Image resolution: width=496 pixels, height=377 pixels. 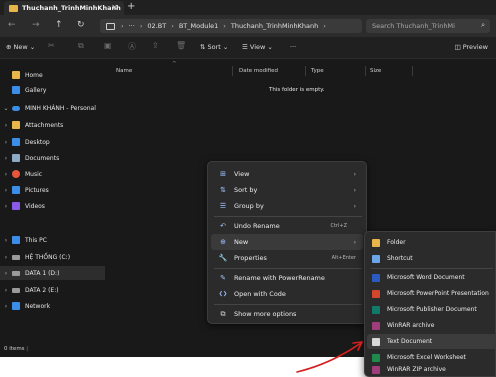 I want to click on sort-button: ⇅ Sort ⌄, so click(x=214, y=47).